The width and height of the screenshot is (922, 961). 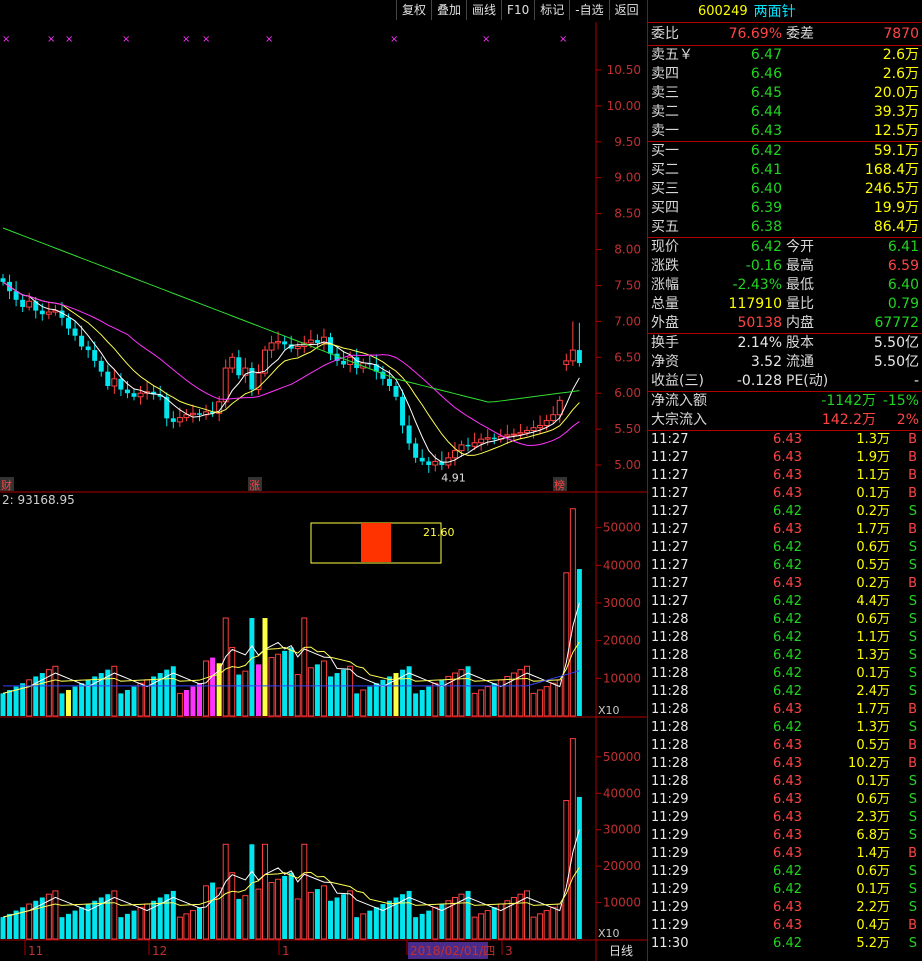 What do you see at coordinates (785, 764) in the screenshot?
I see `tick-row: 11:28 6.43 10.2万 B` at bounding box center [785, 764].